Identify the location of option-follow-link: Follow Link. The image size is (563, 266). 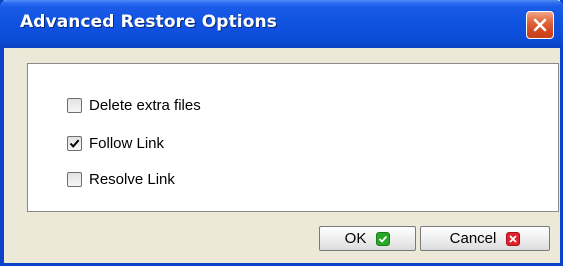
(115, 143).